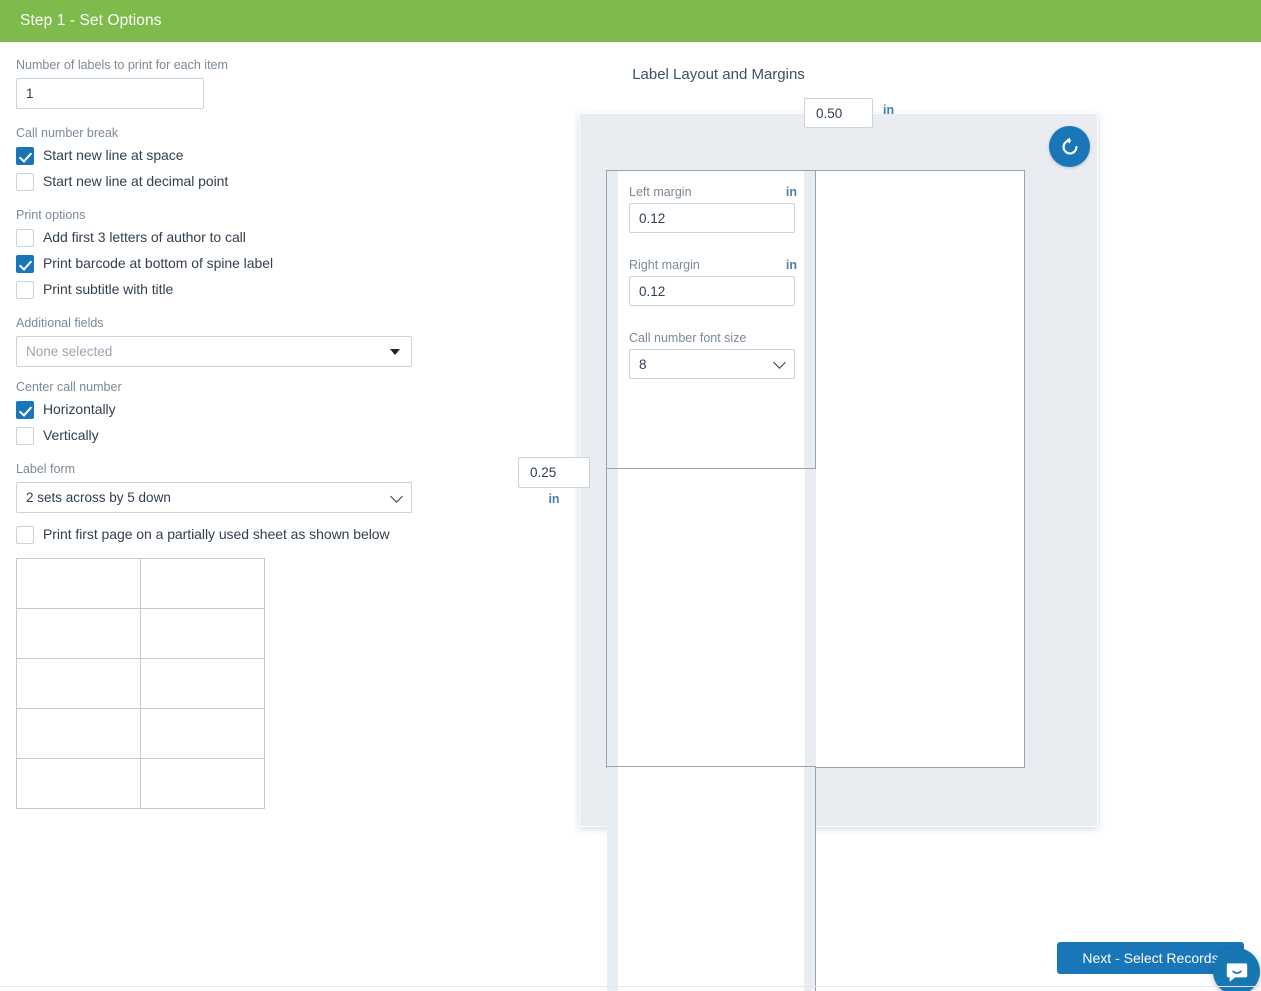 This screenshot has width=1261, height=991. Describe the element at coordinates (791, 192) in the screenshot. I see `left-margin-unit: in` at that location.